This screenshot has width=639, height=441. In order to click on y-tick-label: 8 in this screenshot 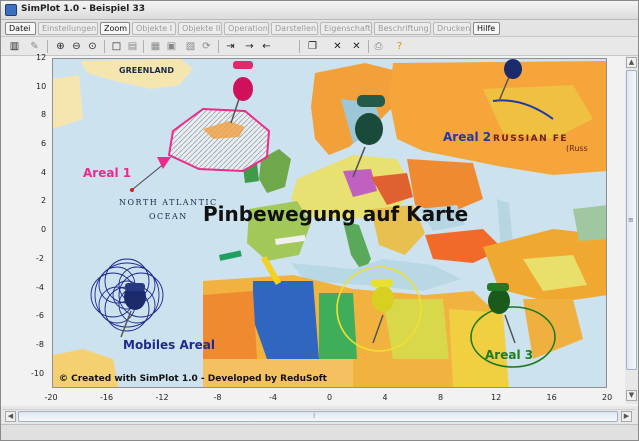, I will do `click(44, 115)`.